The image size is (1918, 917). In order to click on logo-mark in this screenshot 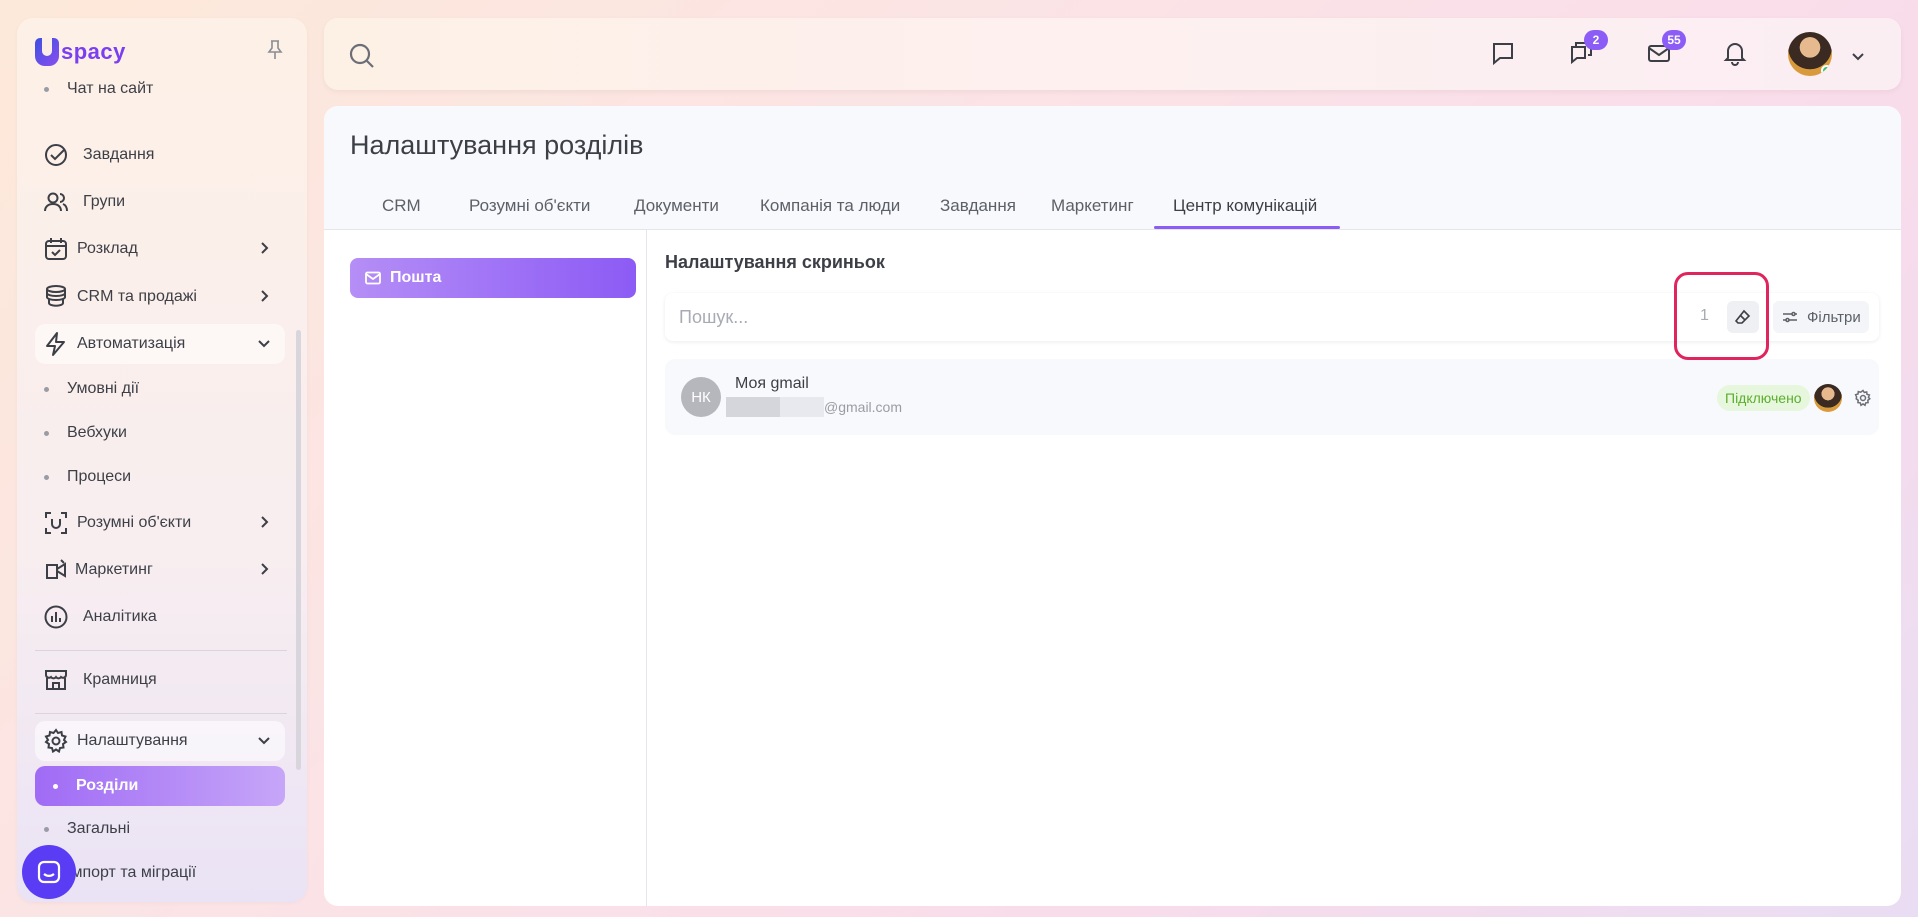, I will do `click(47, 52)`.